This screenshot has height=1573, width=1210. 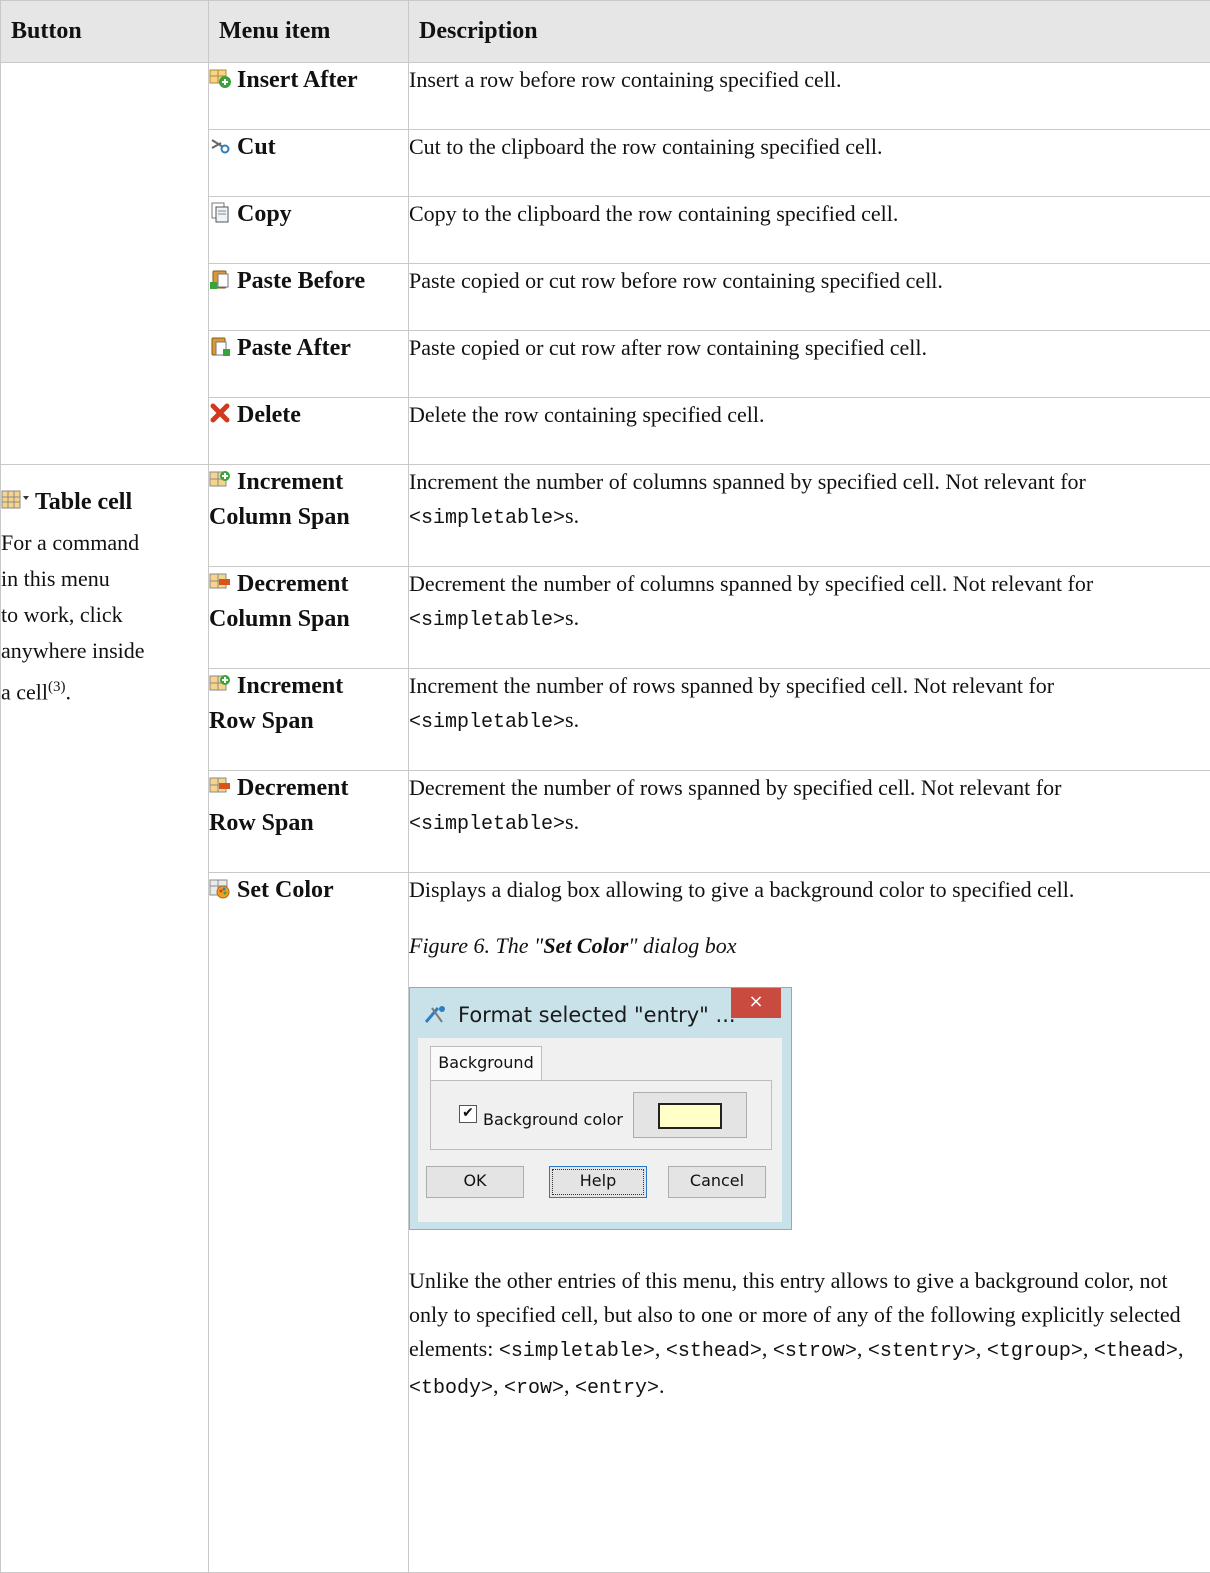 I want to click on element-code: <row>, so click(x=534, y=1388).